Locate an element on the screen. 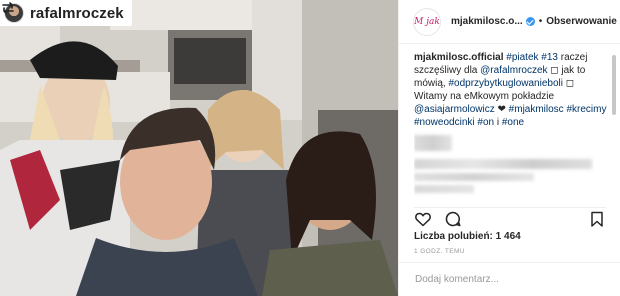 This screenshot has height=296, width=620. caption-hashtag-link: #nowe is located at coordinates (428, 122).